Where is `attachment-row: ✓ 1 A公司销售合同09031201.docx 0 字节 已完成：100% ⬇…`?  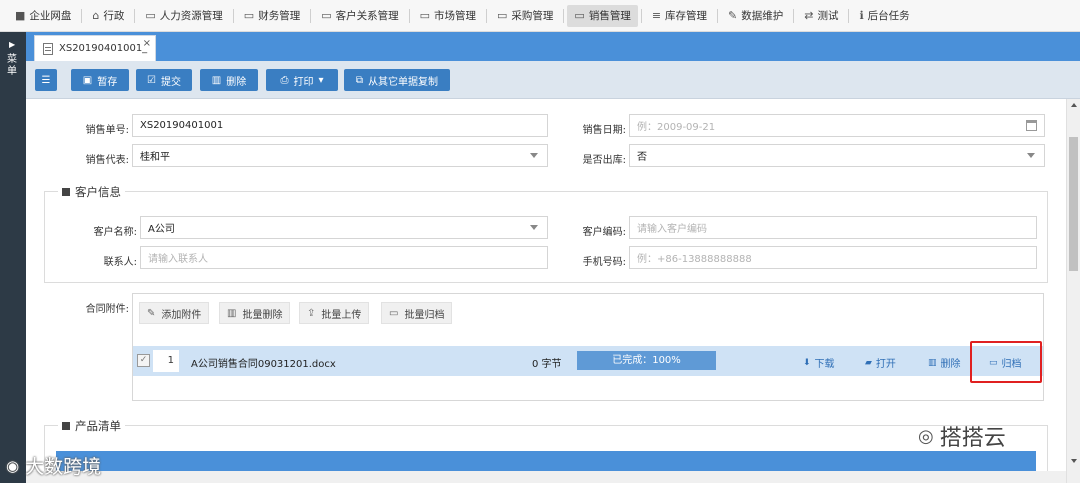 attachment-row: ✓ 1 A公司销售合同09031201.docx 0 字节 已完成：100% ⬇… is located at coordinates (588, 361).